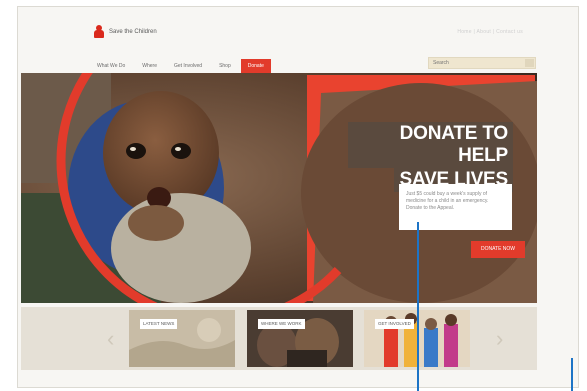  I want to click on logo-icon, so click(98, 31).